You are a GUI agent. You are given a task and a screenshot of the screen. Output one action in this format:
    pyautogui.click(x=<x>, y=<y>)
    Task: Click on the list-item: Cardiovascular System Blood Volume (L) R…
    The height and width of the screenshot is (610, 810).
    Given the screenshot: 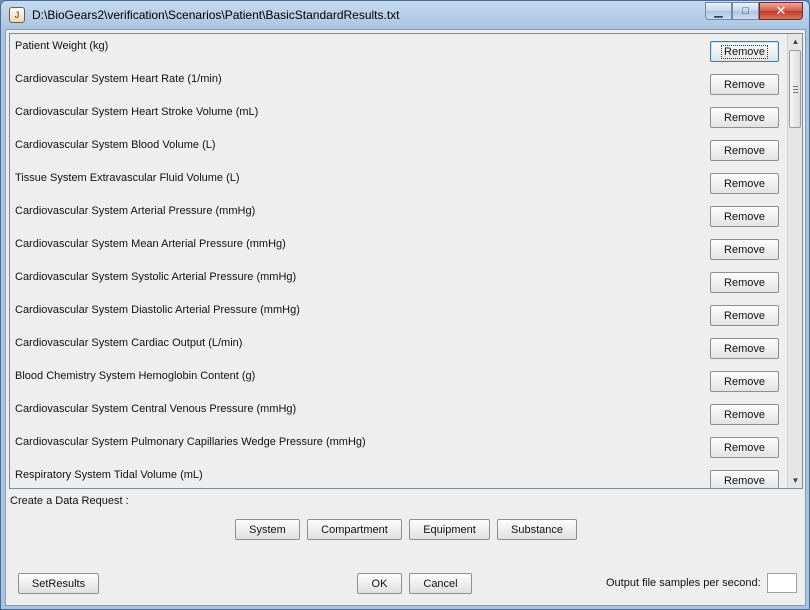 What is the action you would take?
    pyautogui.click(x=399, y=149)
    